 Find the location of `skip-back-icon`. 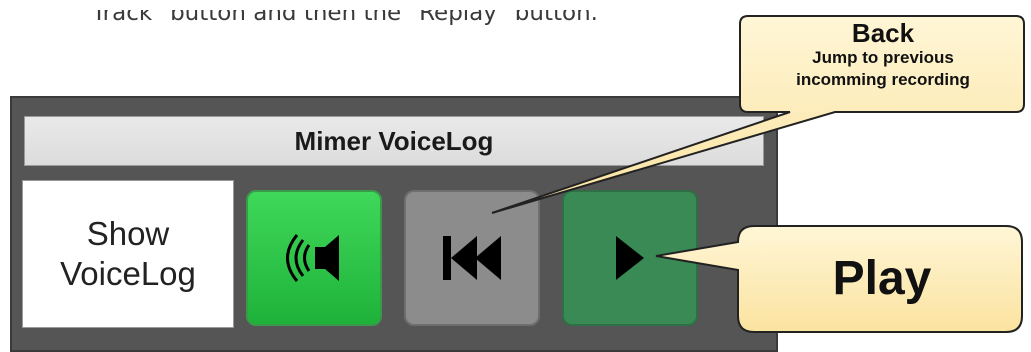

skip-back-icon is located at coordinates (472, 258).